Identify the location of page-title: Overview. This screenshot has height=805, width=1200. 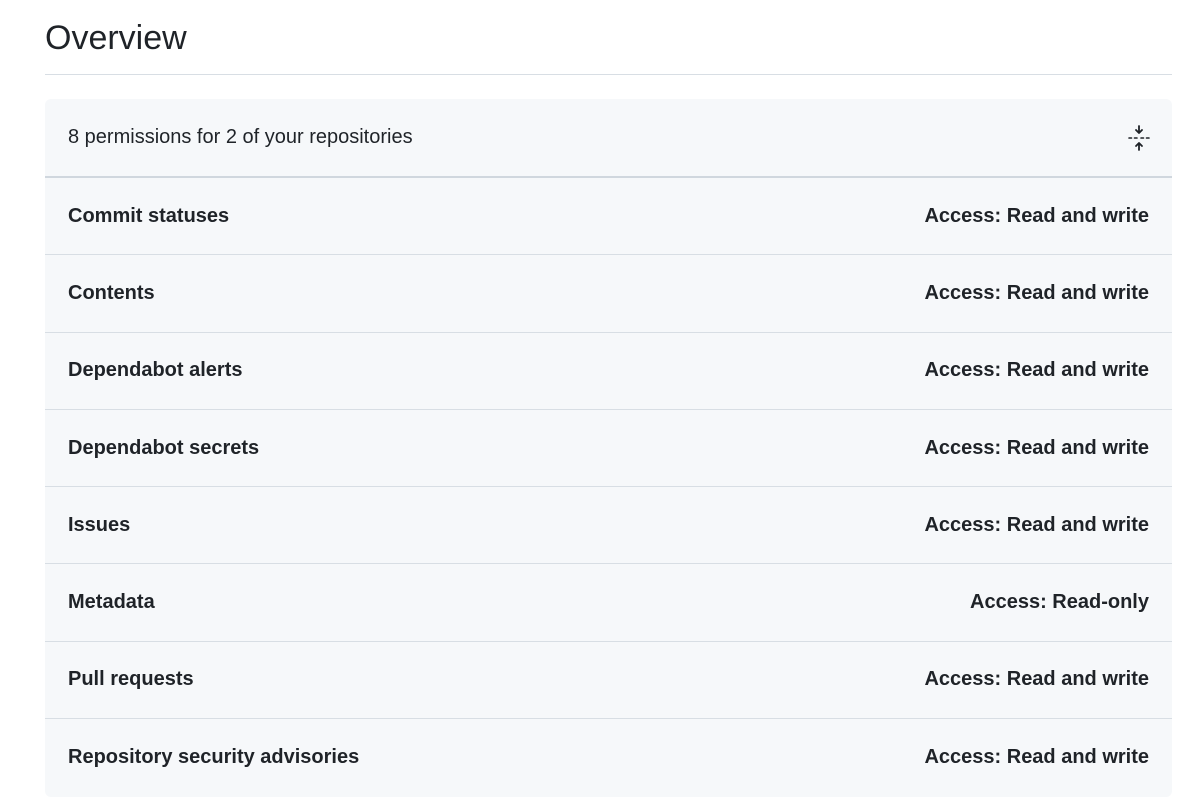
(116, 38).